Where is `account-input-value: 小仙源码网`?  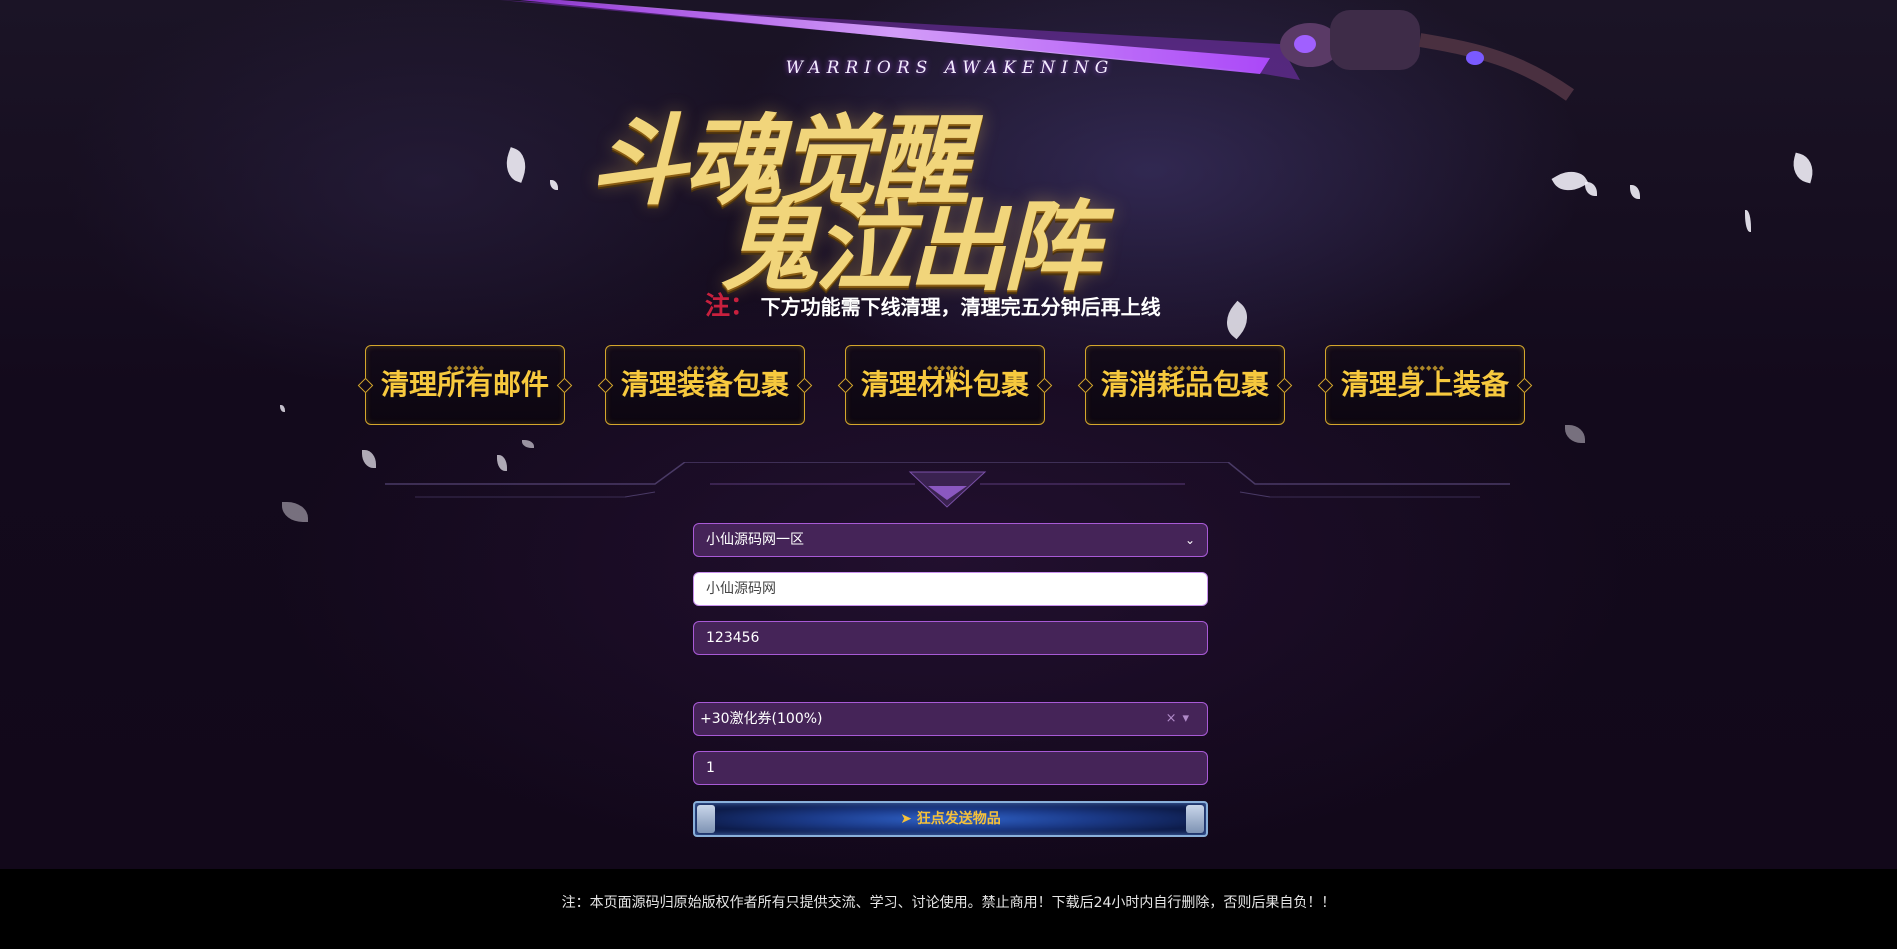 account-input-value: 小仙源码网 is located at coordinates (741, 589).